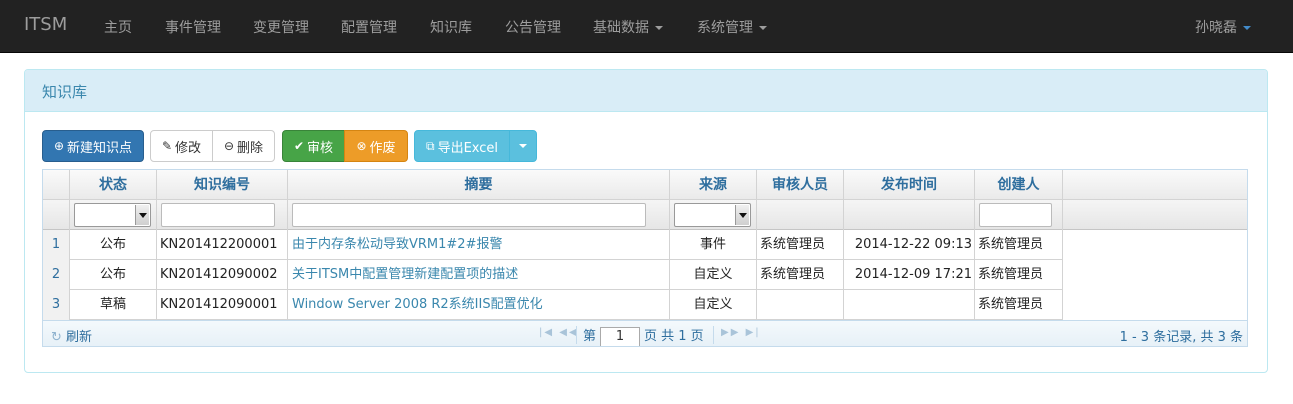 The width and height of the screenshot is (1293, 404). I want to click on cell-summary-link: Window Server 2008 R2系统IIS配置优化, so click(479, 305).